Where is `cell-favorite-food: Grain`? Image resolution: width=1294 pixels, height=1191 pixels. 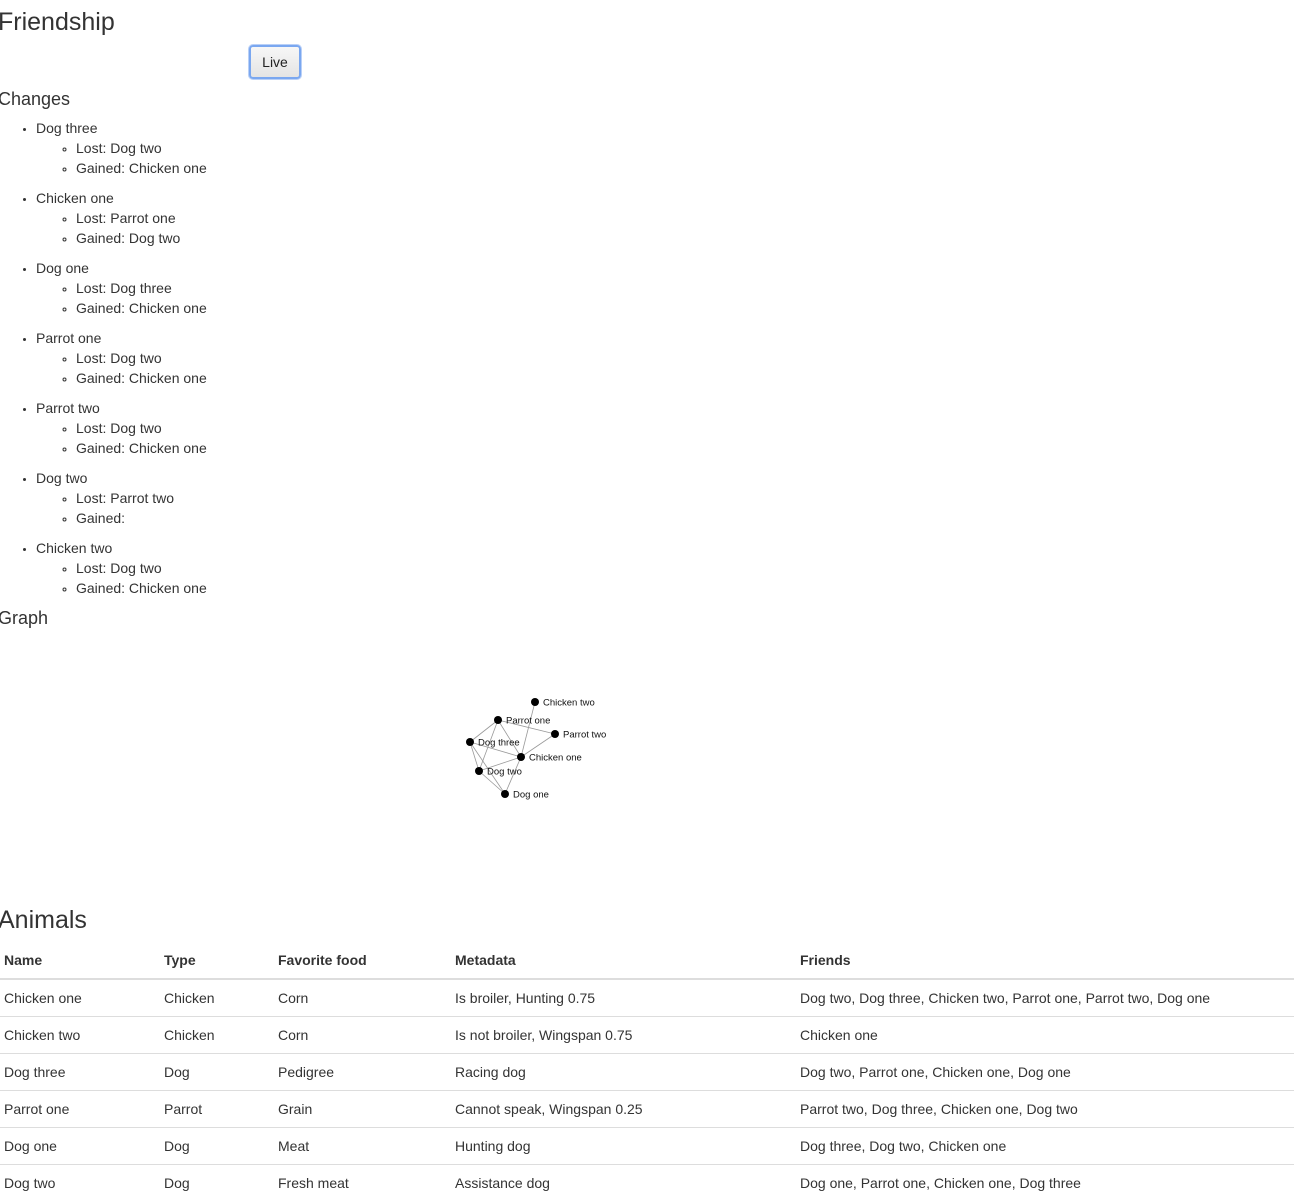
cell-favorite-food: Grain is located at coordinates (362, 1109).